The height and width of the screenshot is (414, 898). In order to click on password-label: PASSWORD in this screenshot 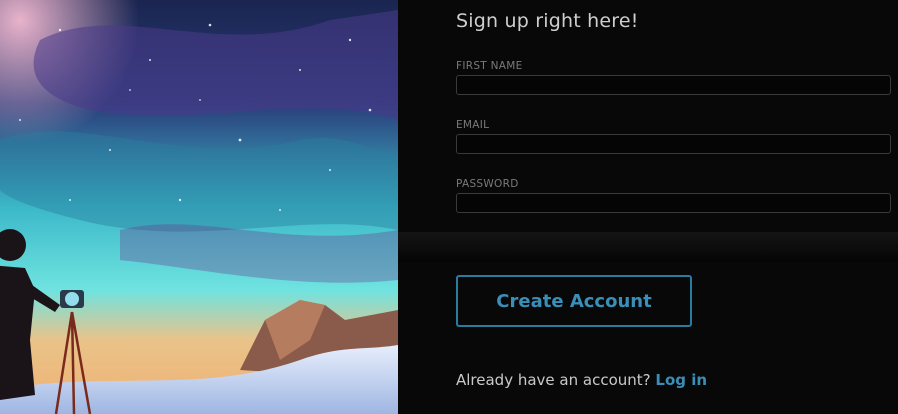, I will do `click(487, 184)`.